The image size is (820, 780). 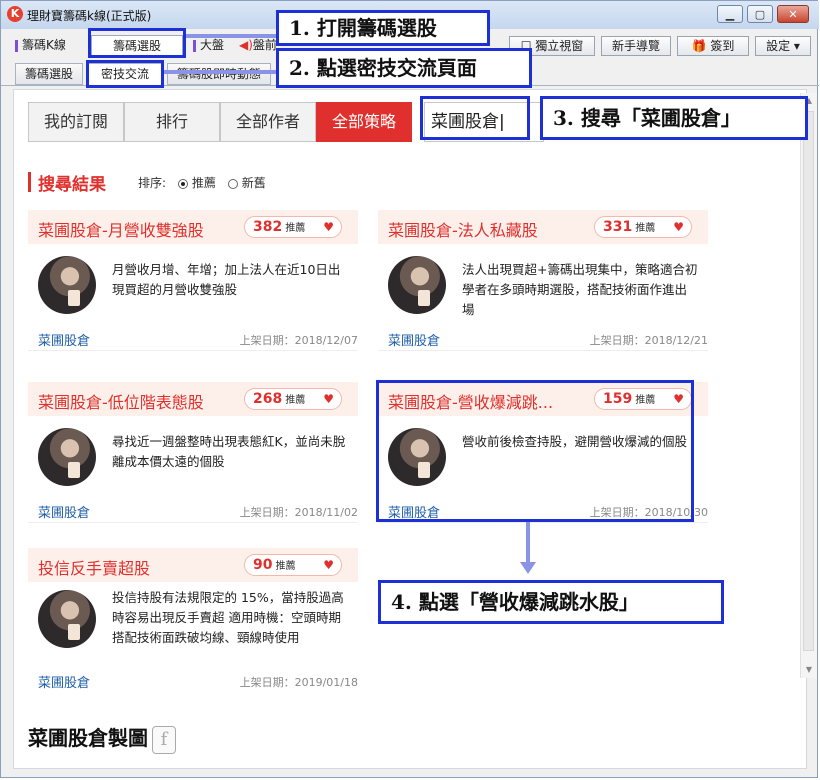 What do you see at coordinates (121, 401) in the screenshot?
I see `card-title: 菜圃股倉-低位階表態股` at bounding box center [121, 401].